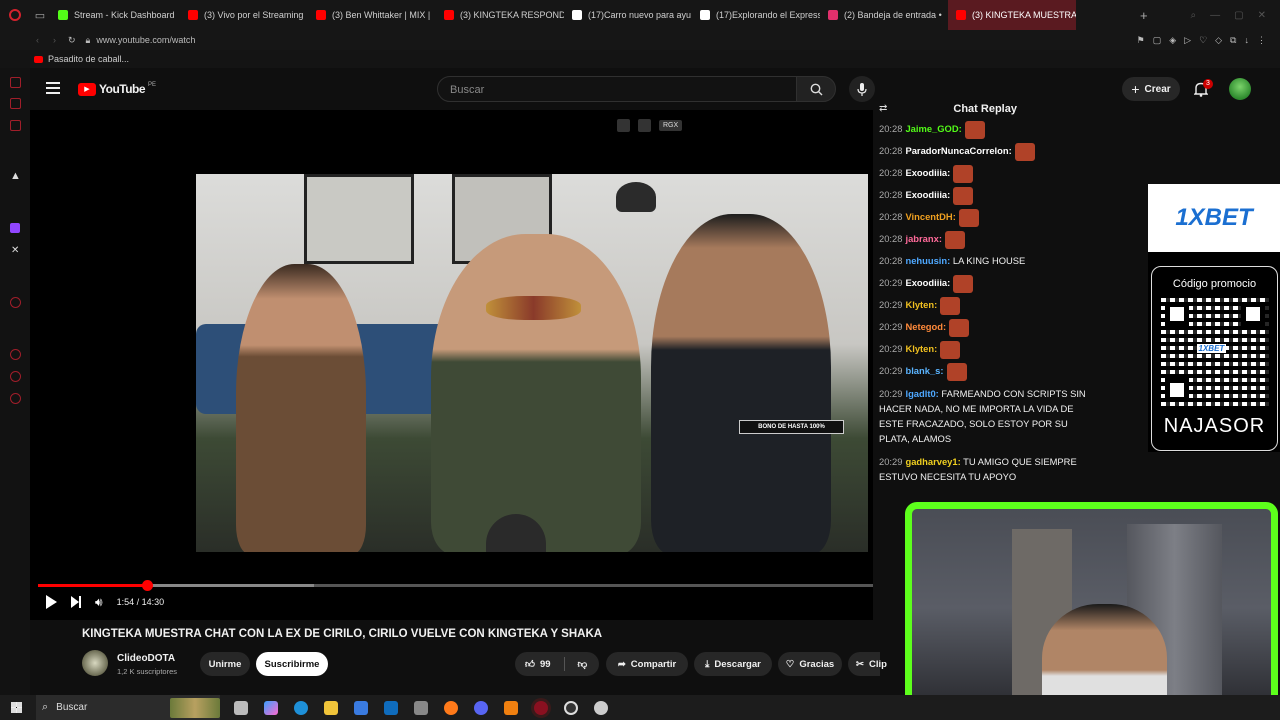 Image resolution: width=1280 pixels, height=720 pixels. What do you see at coordinates (583, 664) in the screenshot?
I see `dislike-button: 👎︎` at bounding box center [583, 664].